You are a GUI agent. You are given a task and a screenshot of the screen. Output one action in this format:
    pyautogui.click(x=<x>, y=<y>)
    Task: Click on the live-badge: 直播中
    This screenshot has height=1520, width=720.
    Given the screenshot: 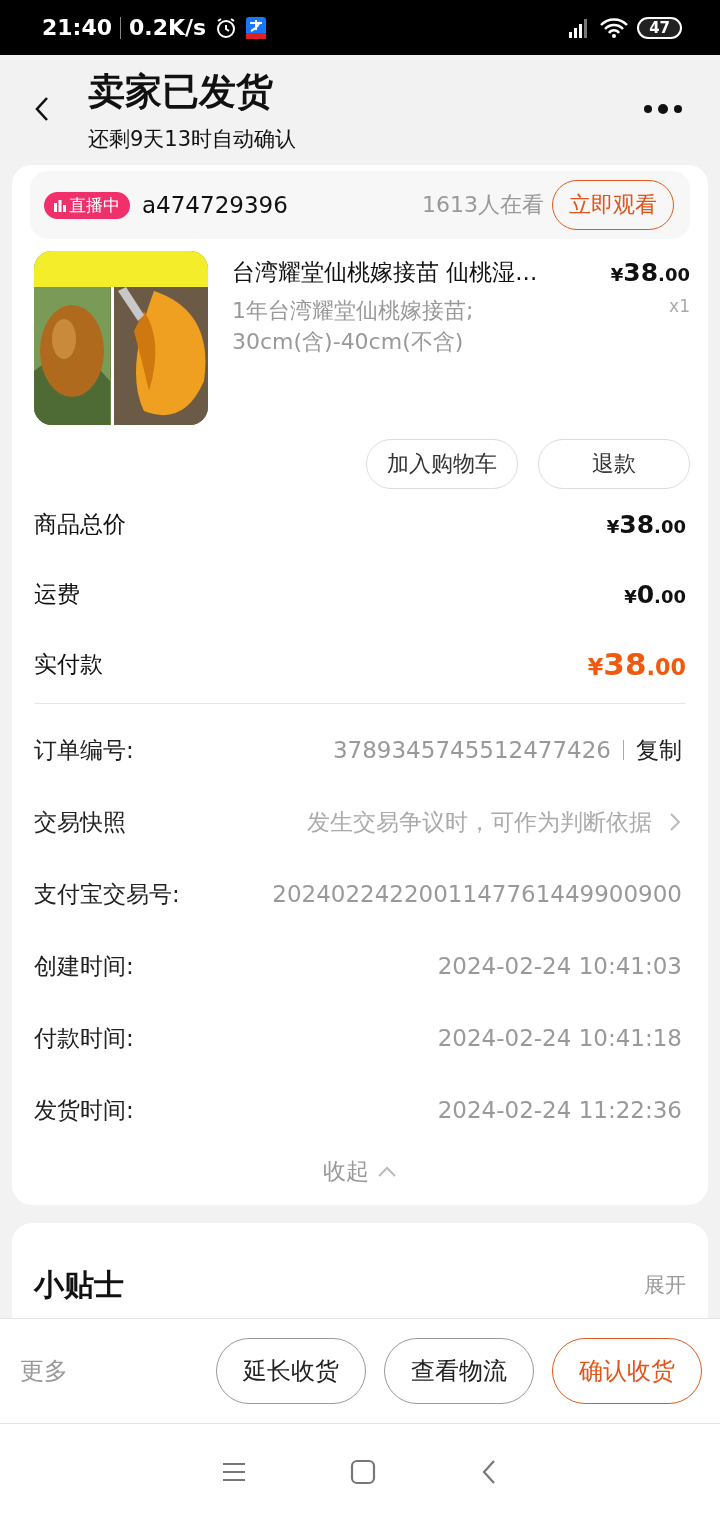 What is the action you would take?
    pyautogui.click(x=87, y=205)
    